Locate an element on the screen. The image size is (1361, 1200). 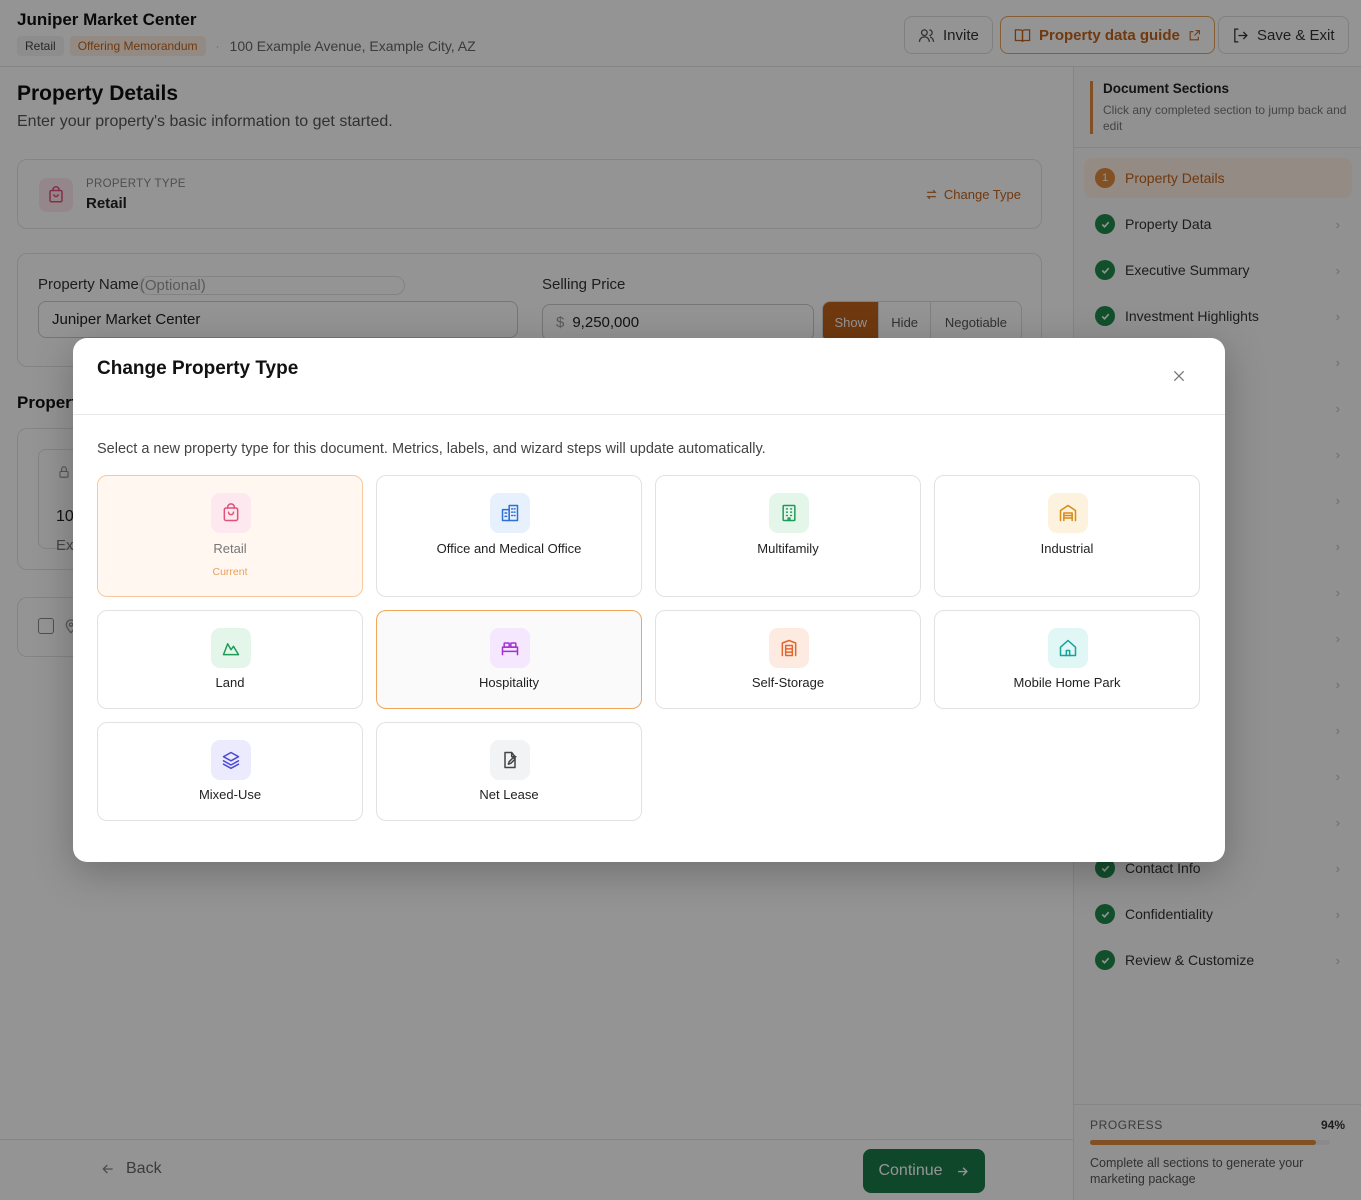
modal-divider is located at coordinates (649, 414).